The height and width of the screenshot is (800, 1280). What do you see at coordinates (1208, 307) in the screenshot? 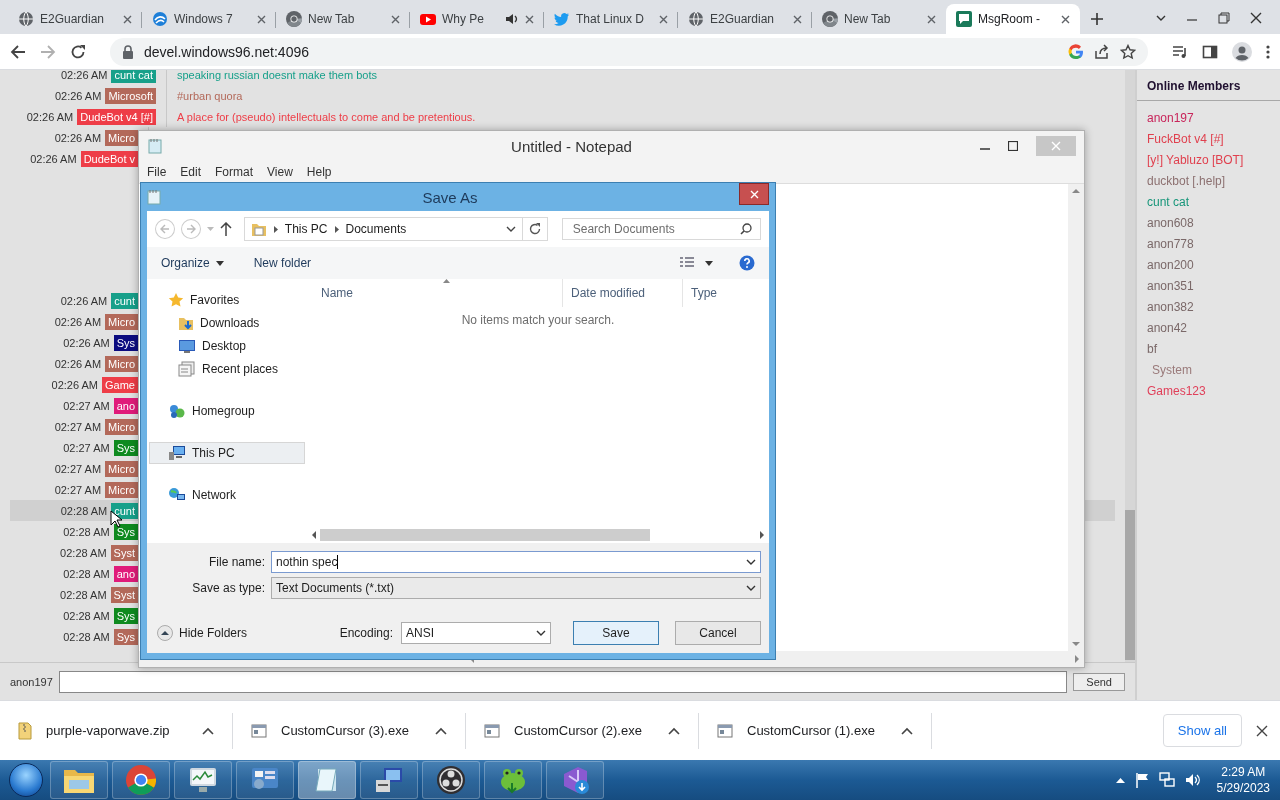
I see `member-name: anon382` at bounding box center [1208, 307].